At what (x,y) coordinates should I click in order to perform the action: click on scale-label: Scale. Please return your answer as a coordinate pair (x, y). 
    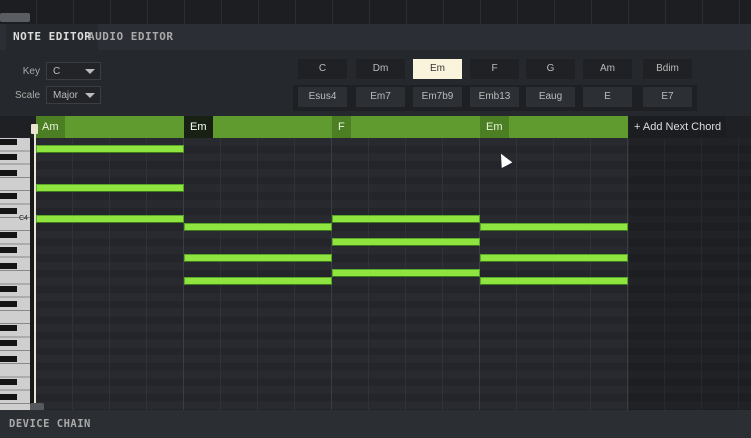
    Looking at the image, I should click on (27, 95).